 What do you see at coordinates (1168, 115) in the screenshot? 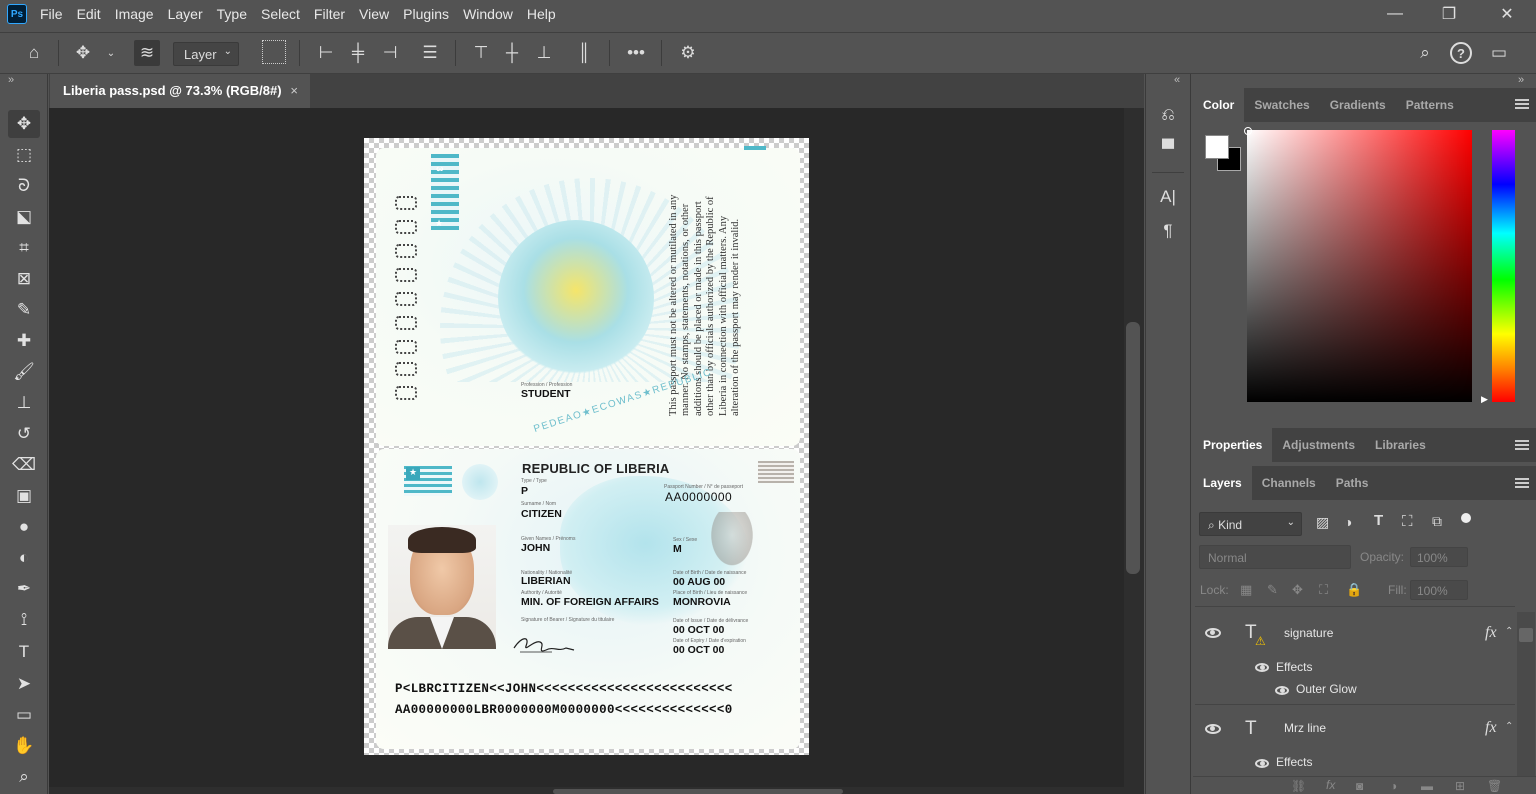
I see `history-icon: ⎌` at bounding box center [1168, 115].